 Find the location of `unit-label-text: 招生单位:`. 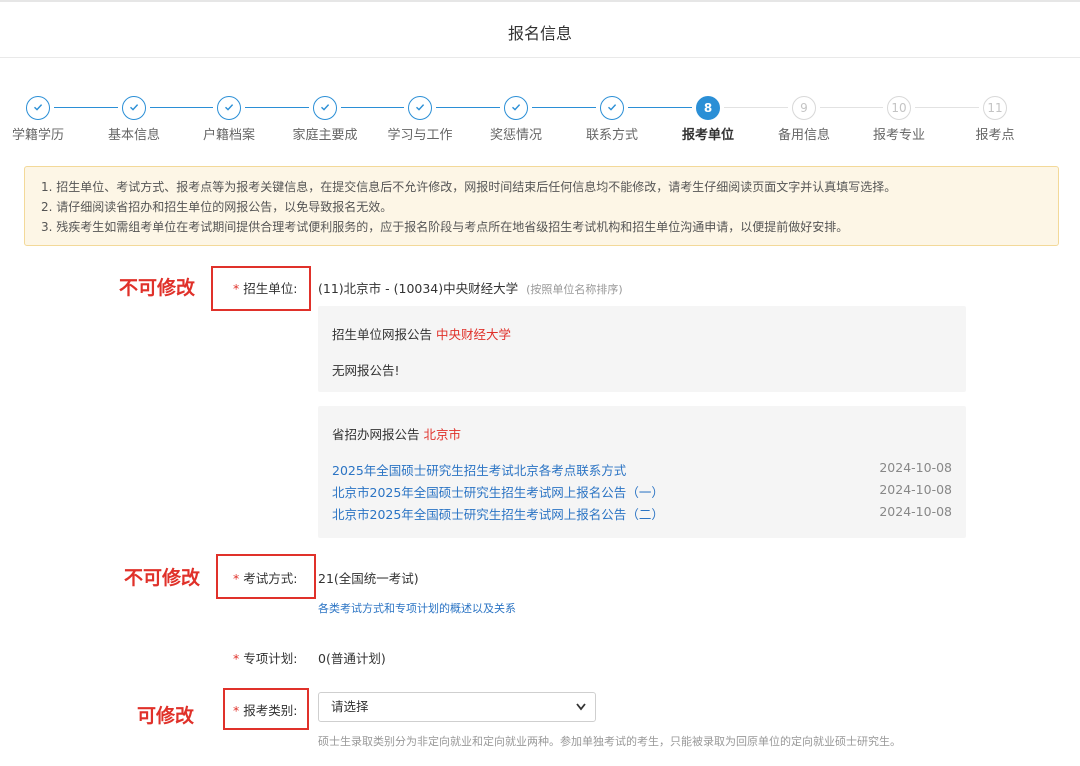

unit-label-text: 招生单位: is located at coordinates (270, 288).